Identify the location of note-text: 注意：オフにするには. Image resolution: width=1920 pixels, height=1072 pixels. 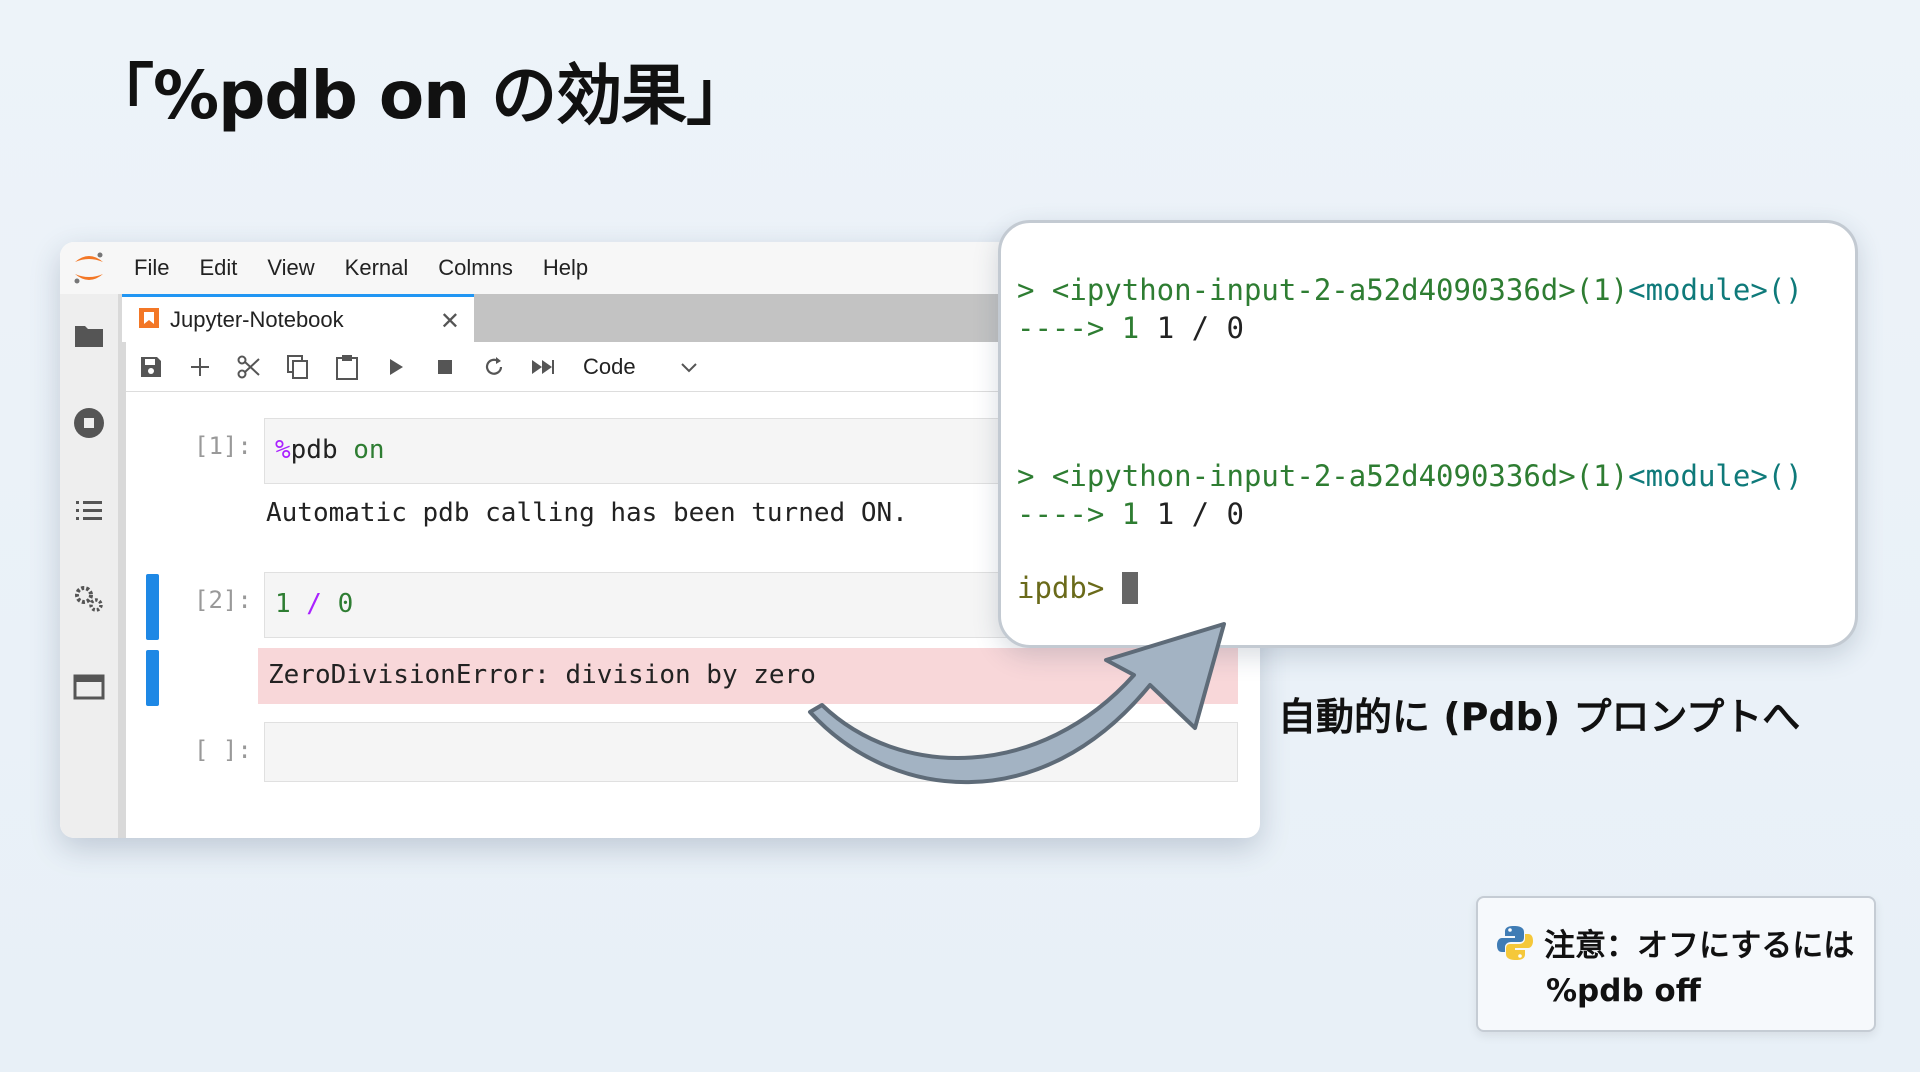
(1699, 946).